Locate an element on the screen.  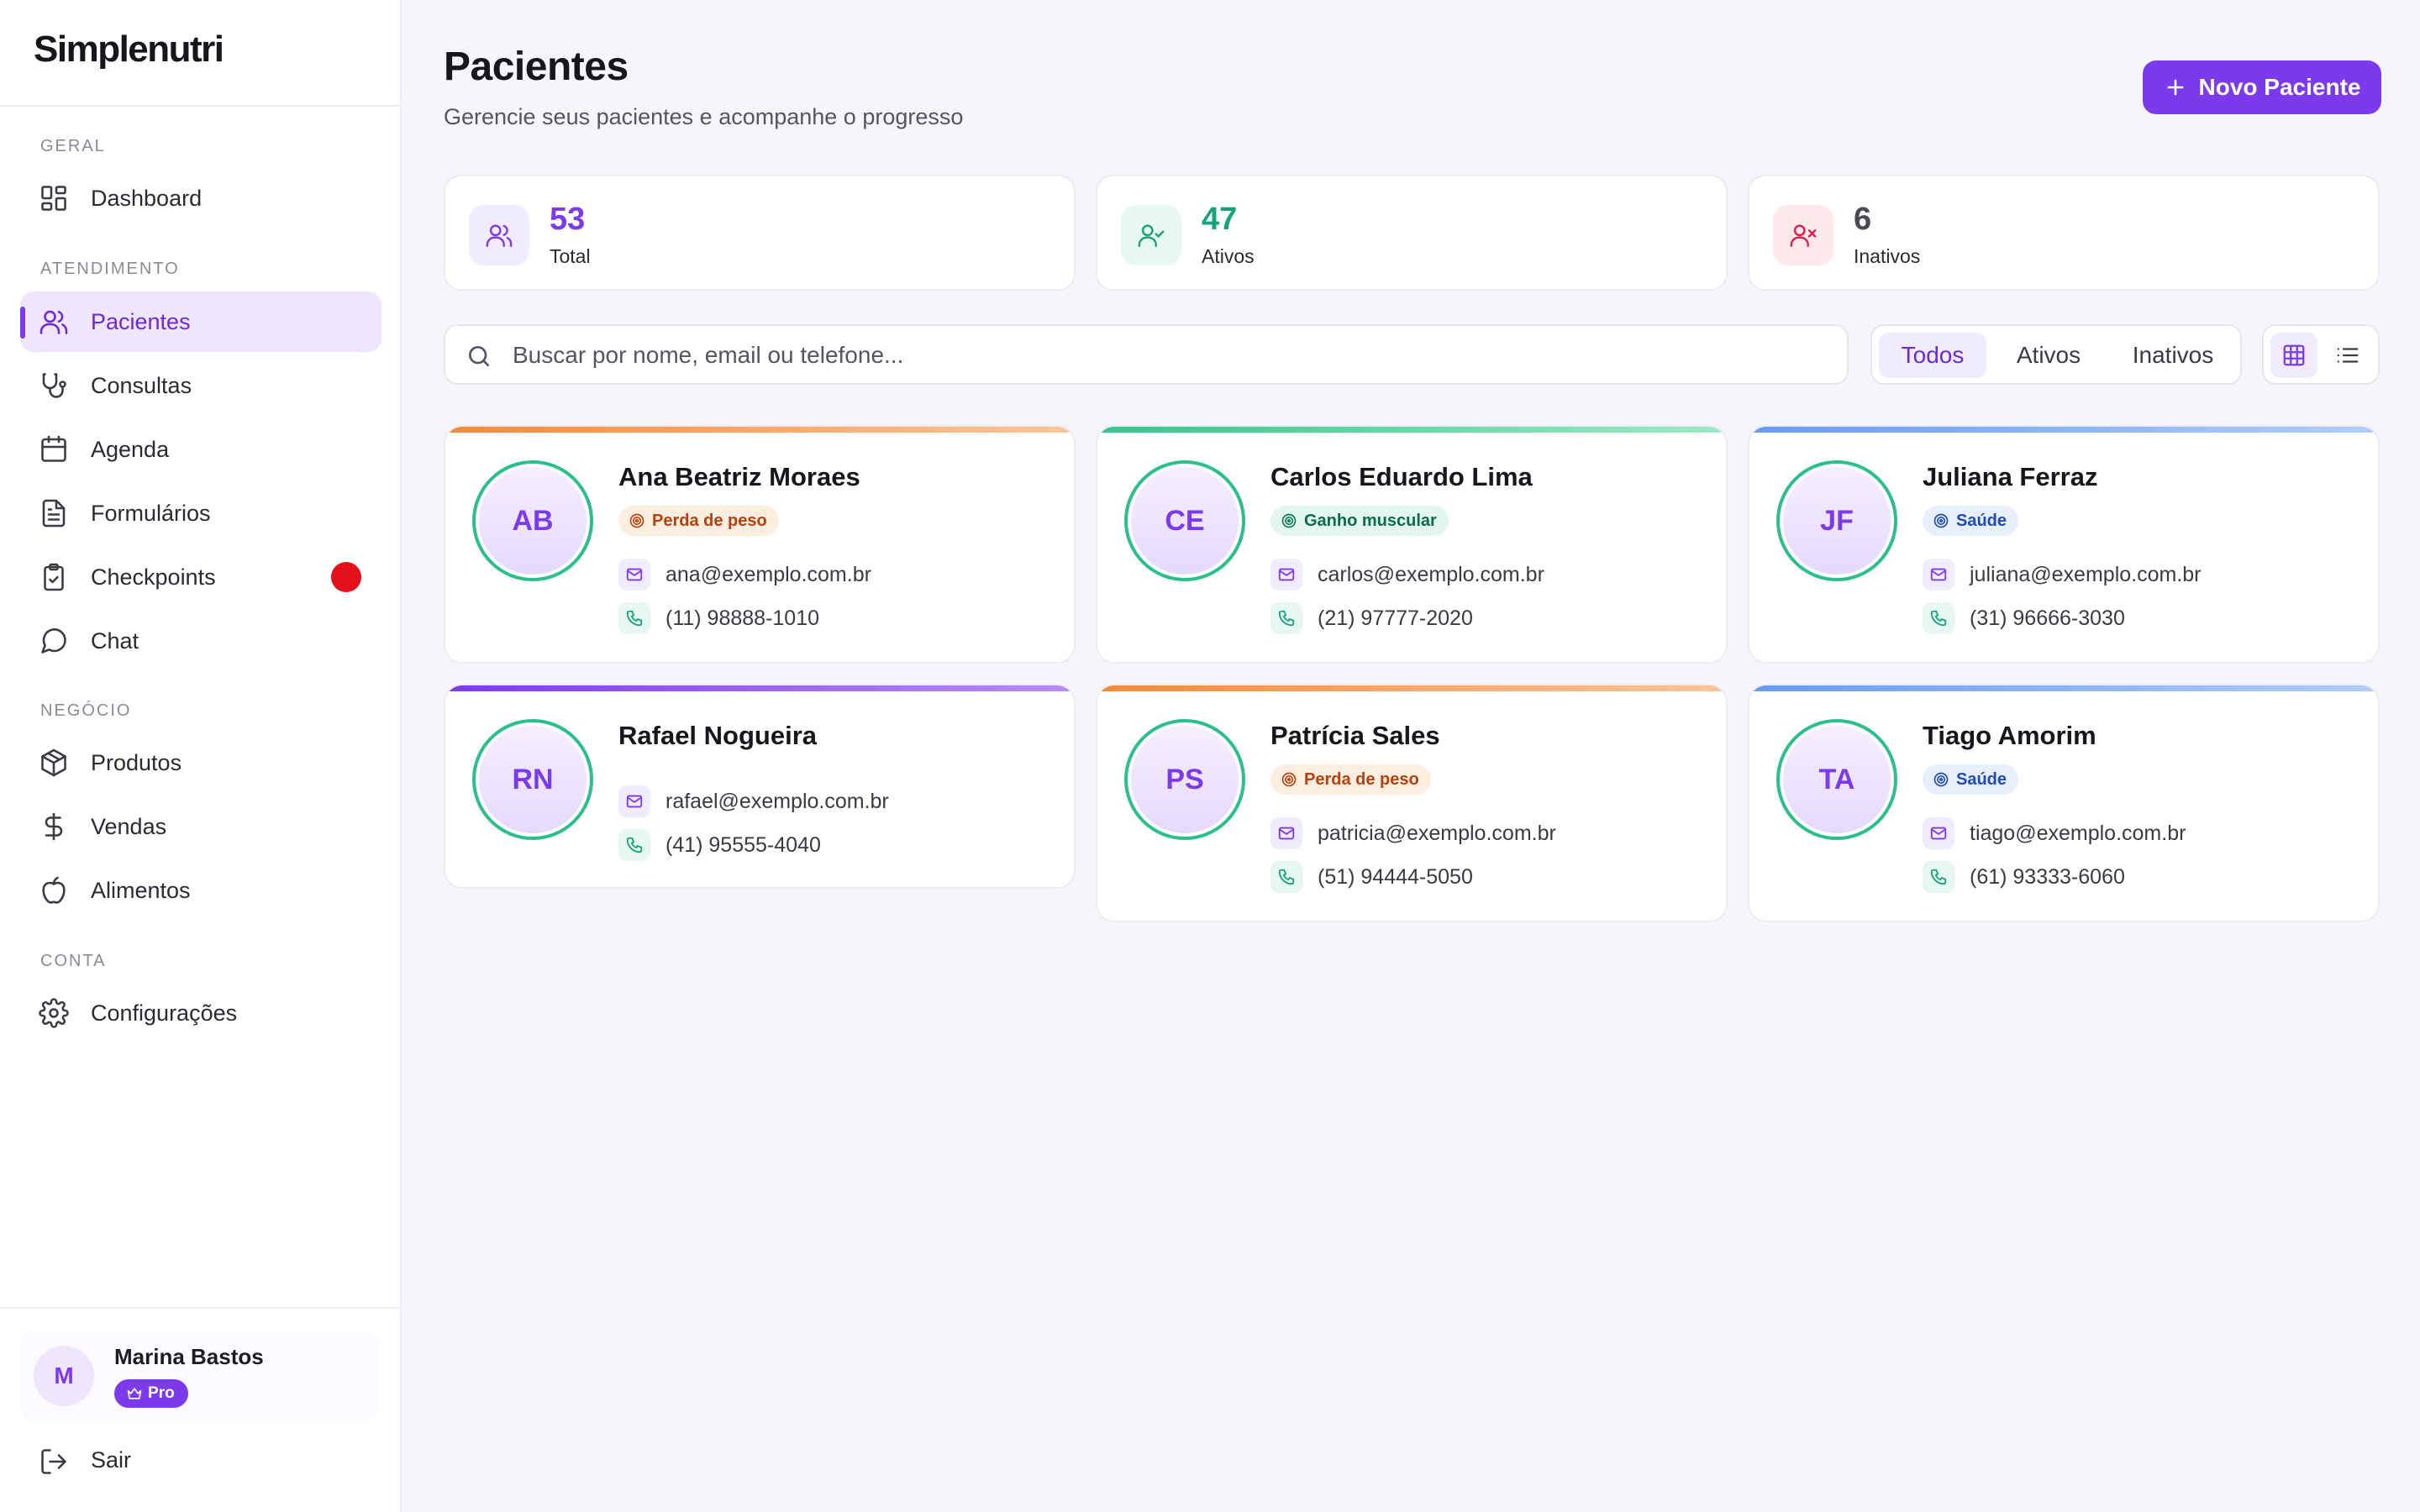
phone-row: (61) 93333-6060 is located at coordinates (2024, 877).